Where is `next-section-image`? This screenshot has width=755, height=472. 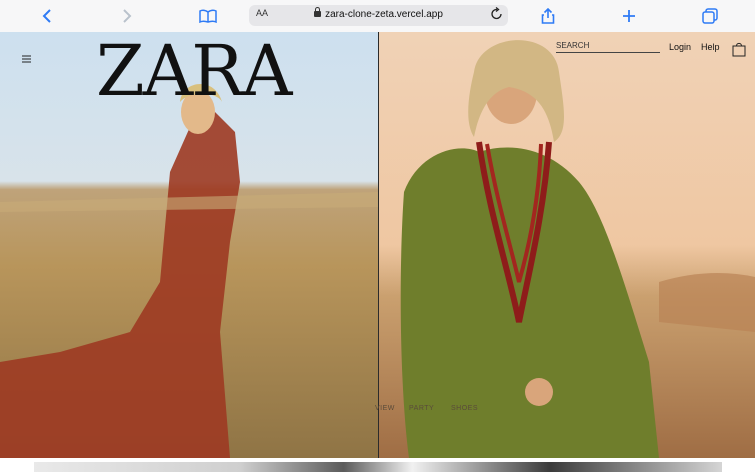
next-section-image is located at coordinates (378, 467).